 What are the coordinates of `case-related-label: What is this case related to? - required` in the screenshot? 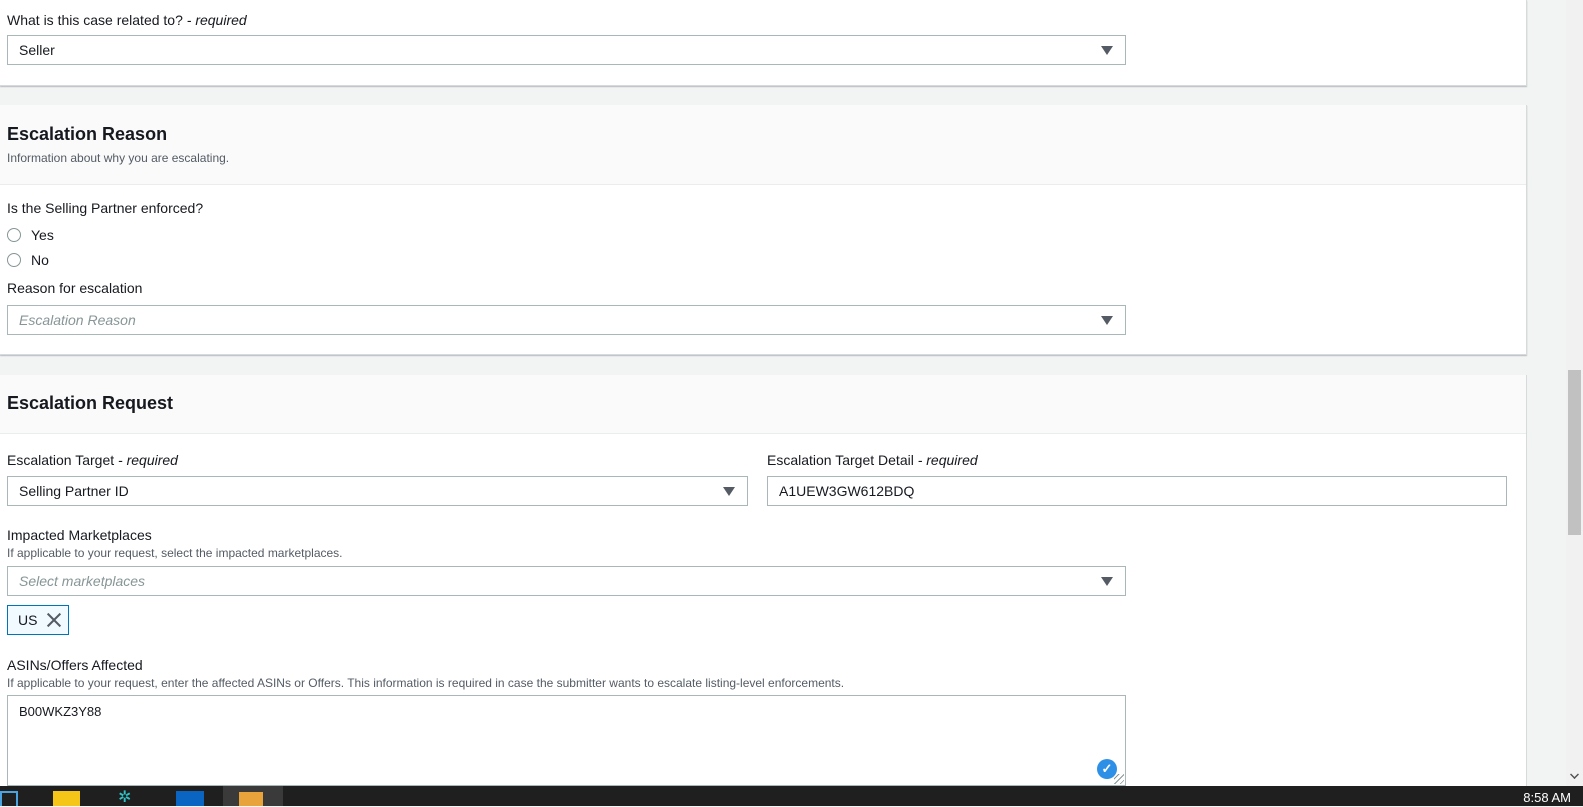 It's located at (127, 20).